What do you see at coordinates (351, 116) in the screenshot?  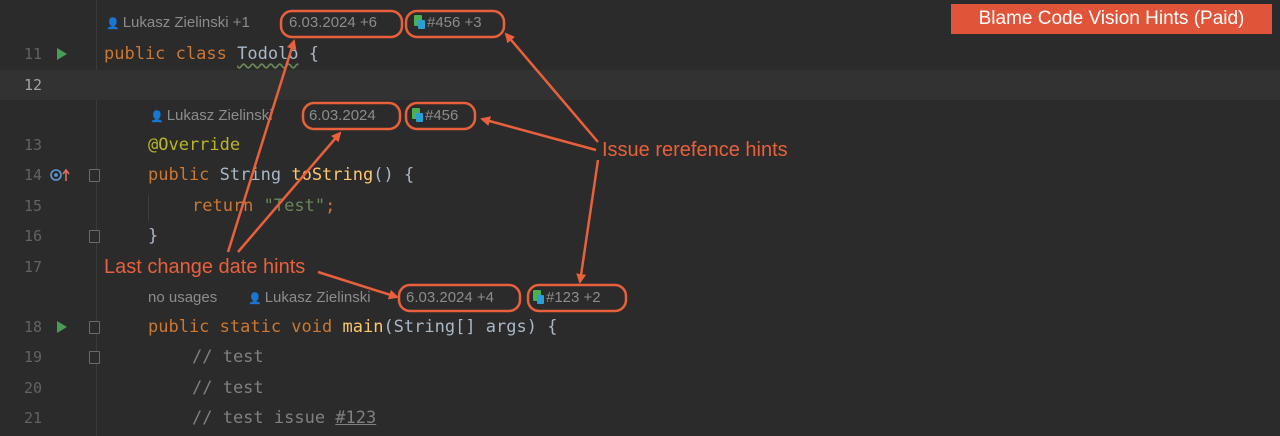 I see `method-date-highlight` at bounding box center [351, 116].